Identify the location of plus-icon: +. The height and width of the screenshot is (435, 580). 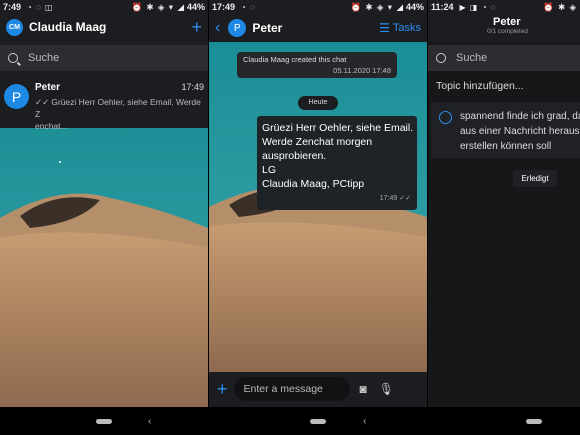
(196, 27).